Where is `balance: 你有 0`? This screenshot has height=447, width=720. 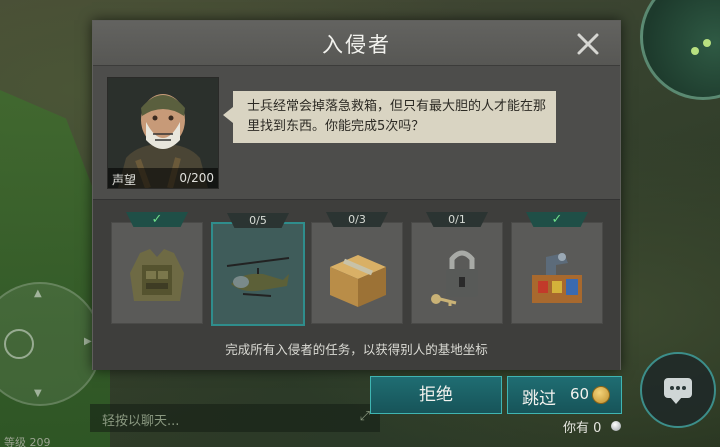 balance: 你有 0 is located at coordinates (592, 426).